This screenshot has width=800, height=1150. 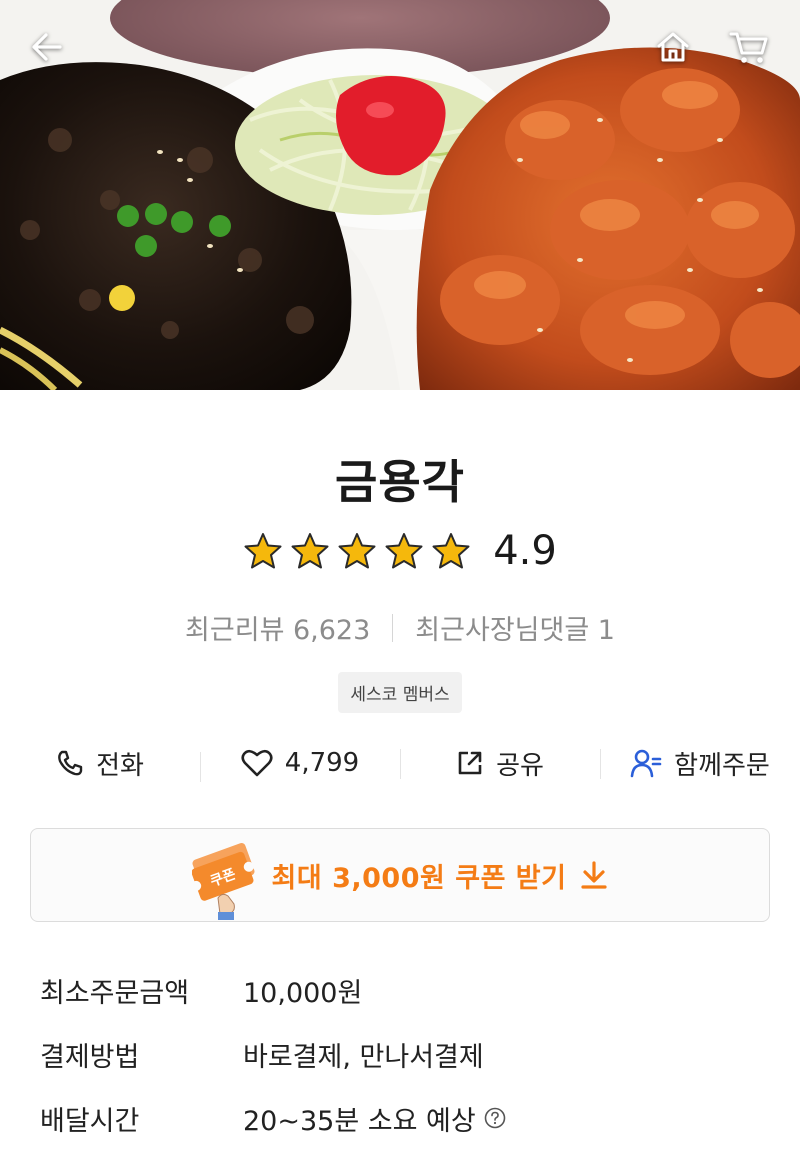 What do you see at coordinates (226, 880) in the screenshot?
I see `coupon-icon: 쿠폰` at bounding box center [226, 880].